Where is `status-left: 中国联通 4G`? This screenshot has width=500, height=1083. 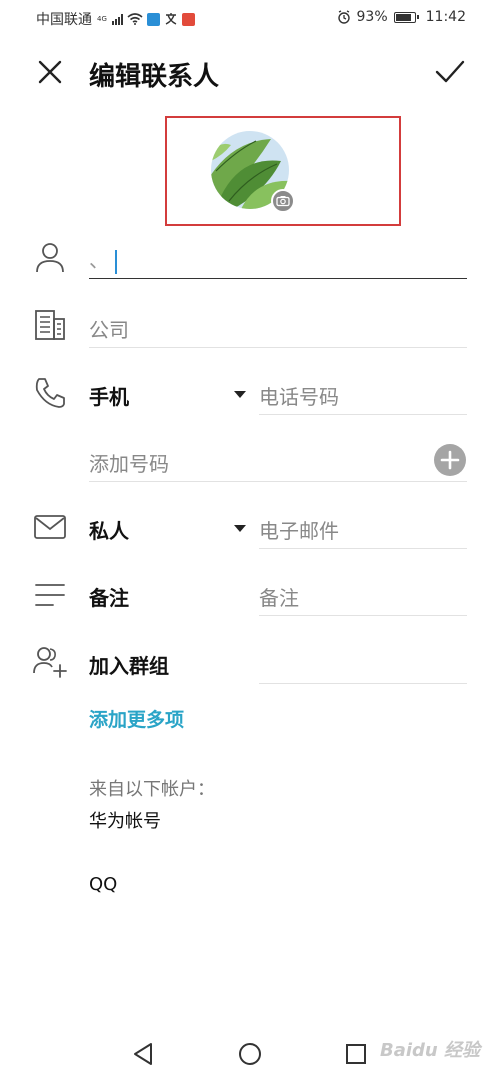
status-left: 中国联通 4G is located at coordinates (115, 19).